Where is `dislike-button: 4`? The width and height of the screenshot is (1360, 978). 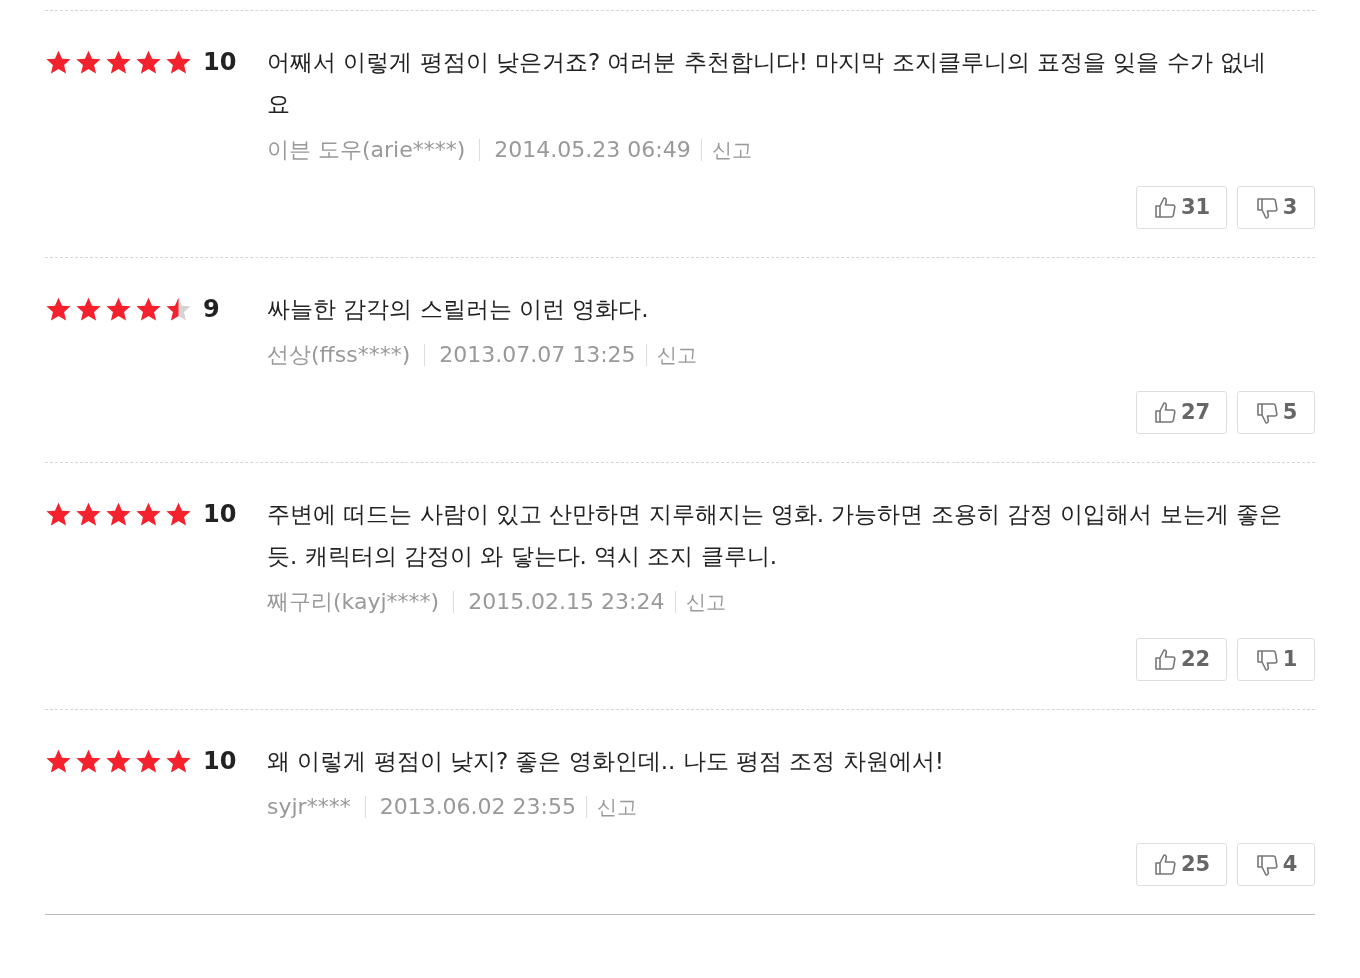 dislike-button: 4 is located at coordinates (1276, 864).